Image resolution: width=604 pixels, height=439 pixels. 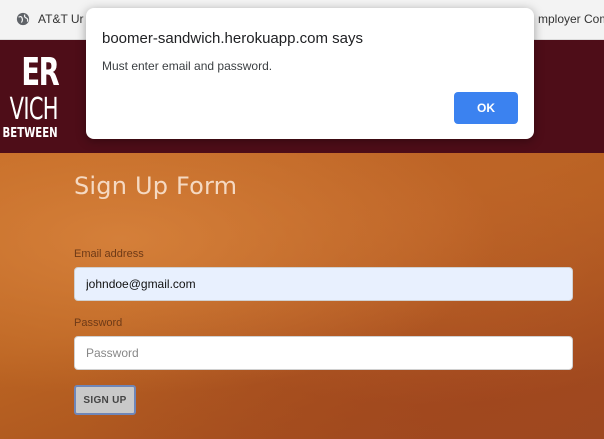 What do you see at coordinates (323, 284) in the screenshot?
I see `email-input` at bounding box center [323, 284].